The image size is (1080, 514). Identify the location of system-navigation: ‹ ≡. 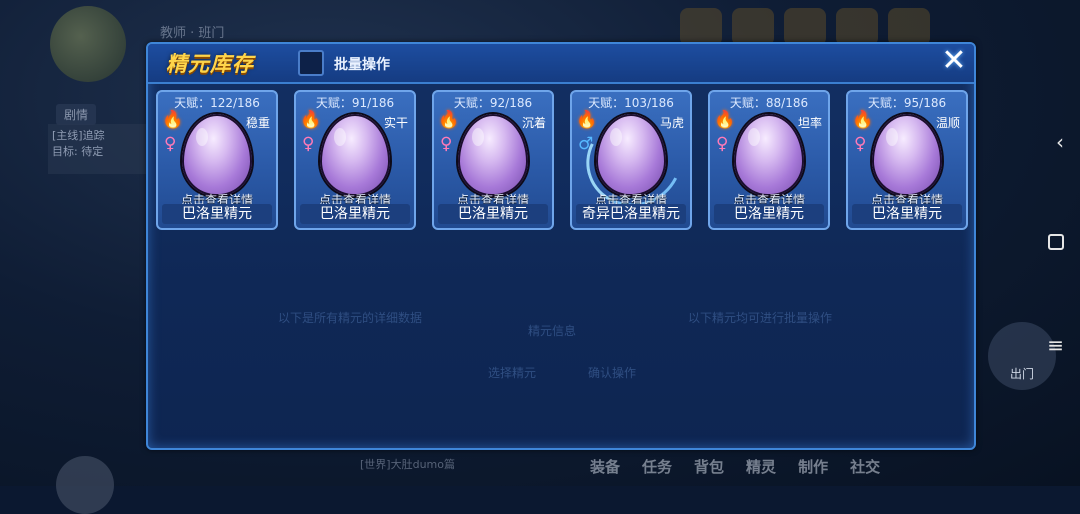
(1051, 243).